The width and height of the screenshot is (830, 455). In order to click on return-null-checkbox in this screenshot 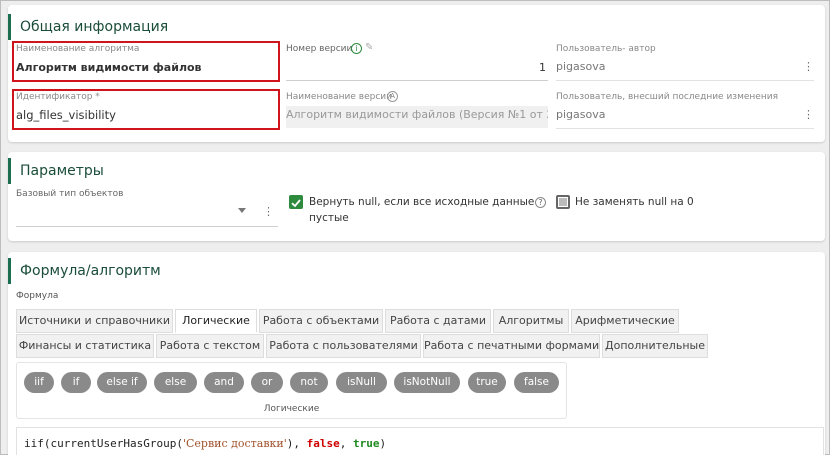, I will do `click(296, 202)`.